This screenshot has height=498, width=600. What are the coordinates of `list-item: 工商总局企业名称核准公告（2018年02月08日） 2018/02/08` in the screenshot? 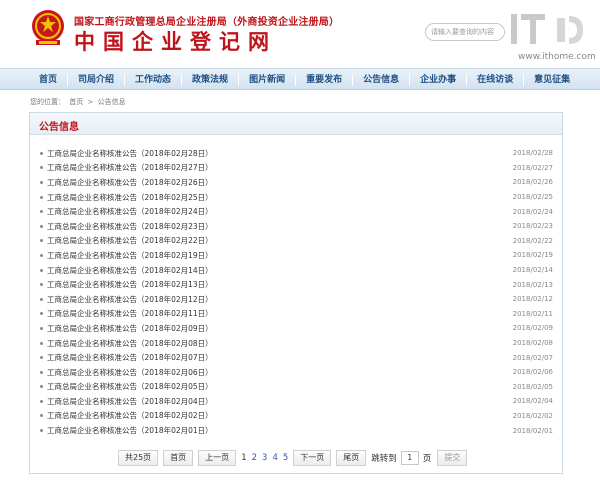 It's located at (296, 343).